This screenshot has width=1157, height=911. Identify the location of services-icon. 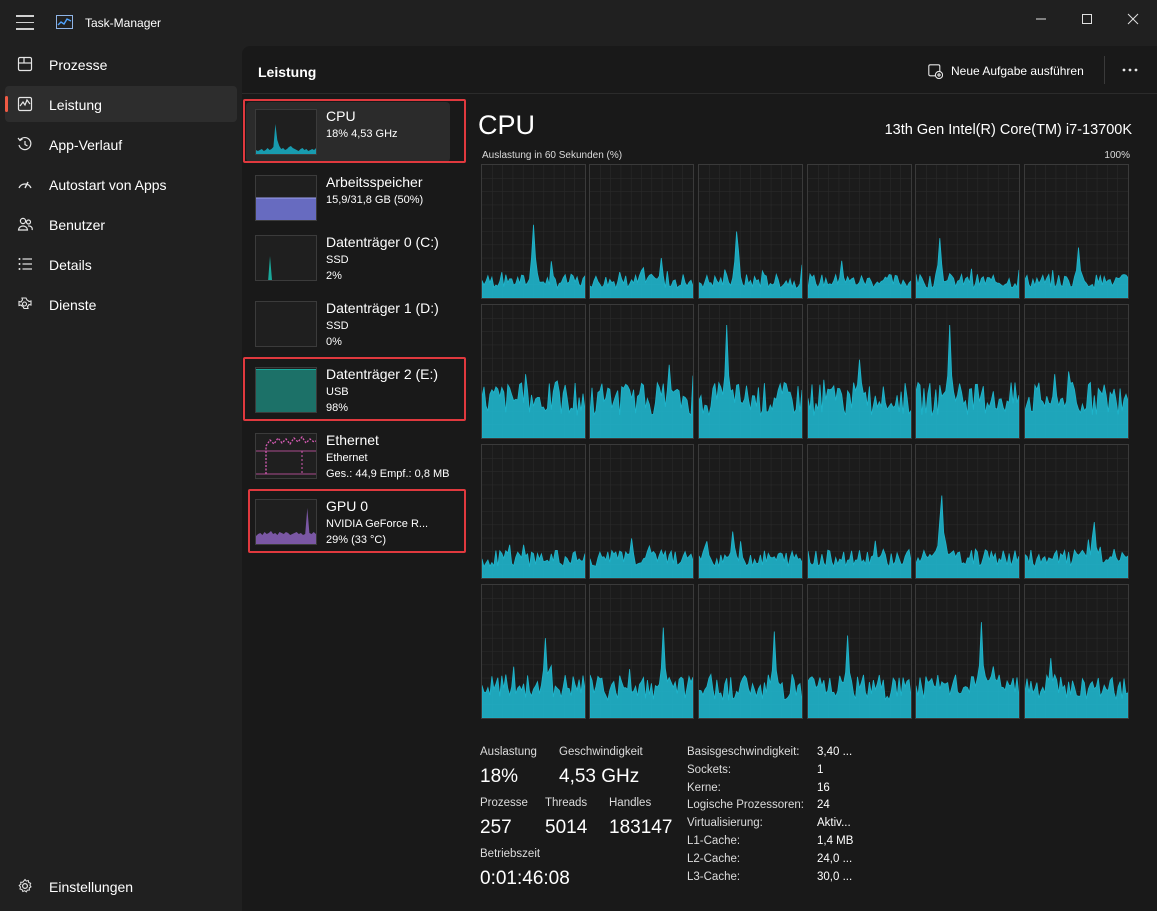
(25, 303).